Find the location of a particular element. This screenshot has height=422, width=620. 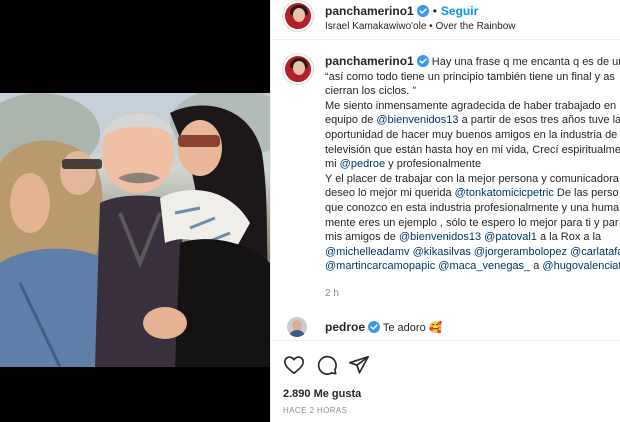

paper-plane-icon is located at coordinates (359, 365).